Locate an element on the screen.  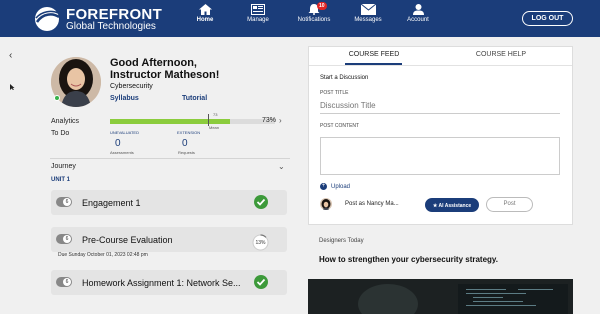
mean-label: Mean is located at coordinates (214, 127).